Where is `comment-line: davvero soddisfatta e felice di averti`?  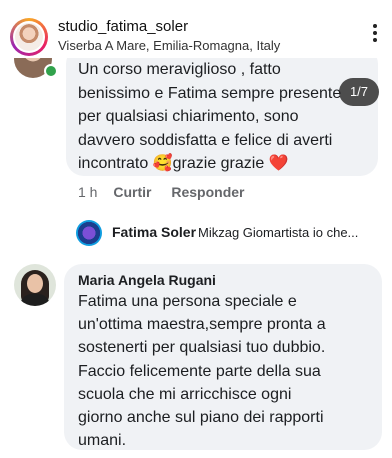 comment-line: davvero soddisfatta e felice di averti is located at coordinates (205, 140).